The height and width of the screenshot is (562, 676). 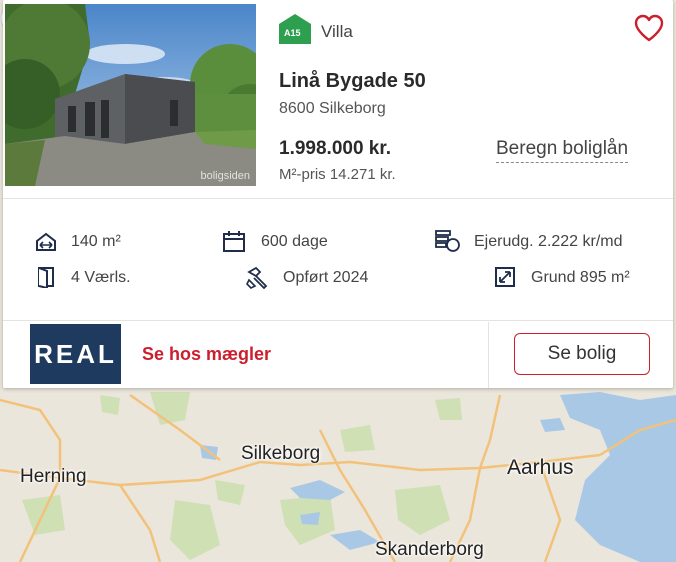 What do you see at coordinates (337, 174) in the screenshot?
I see `price-per-m2: M²-pris 14.271 kr.` at bounding box center [337, 174].